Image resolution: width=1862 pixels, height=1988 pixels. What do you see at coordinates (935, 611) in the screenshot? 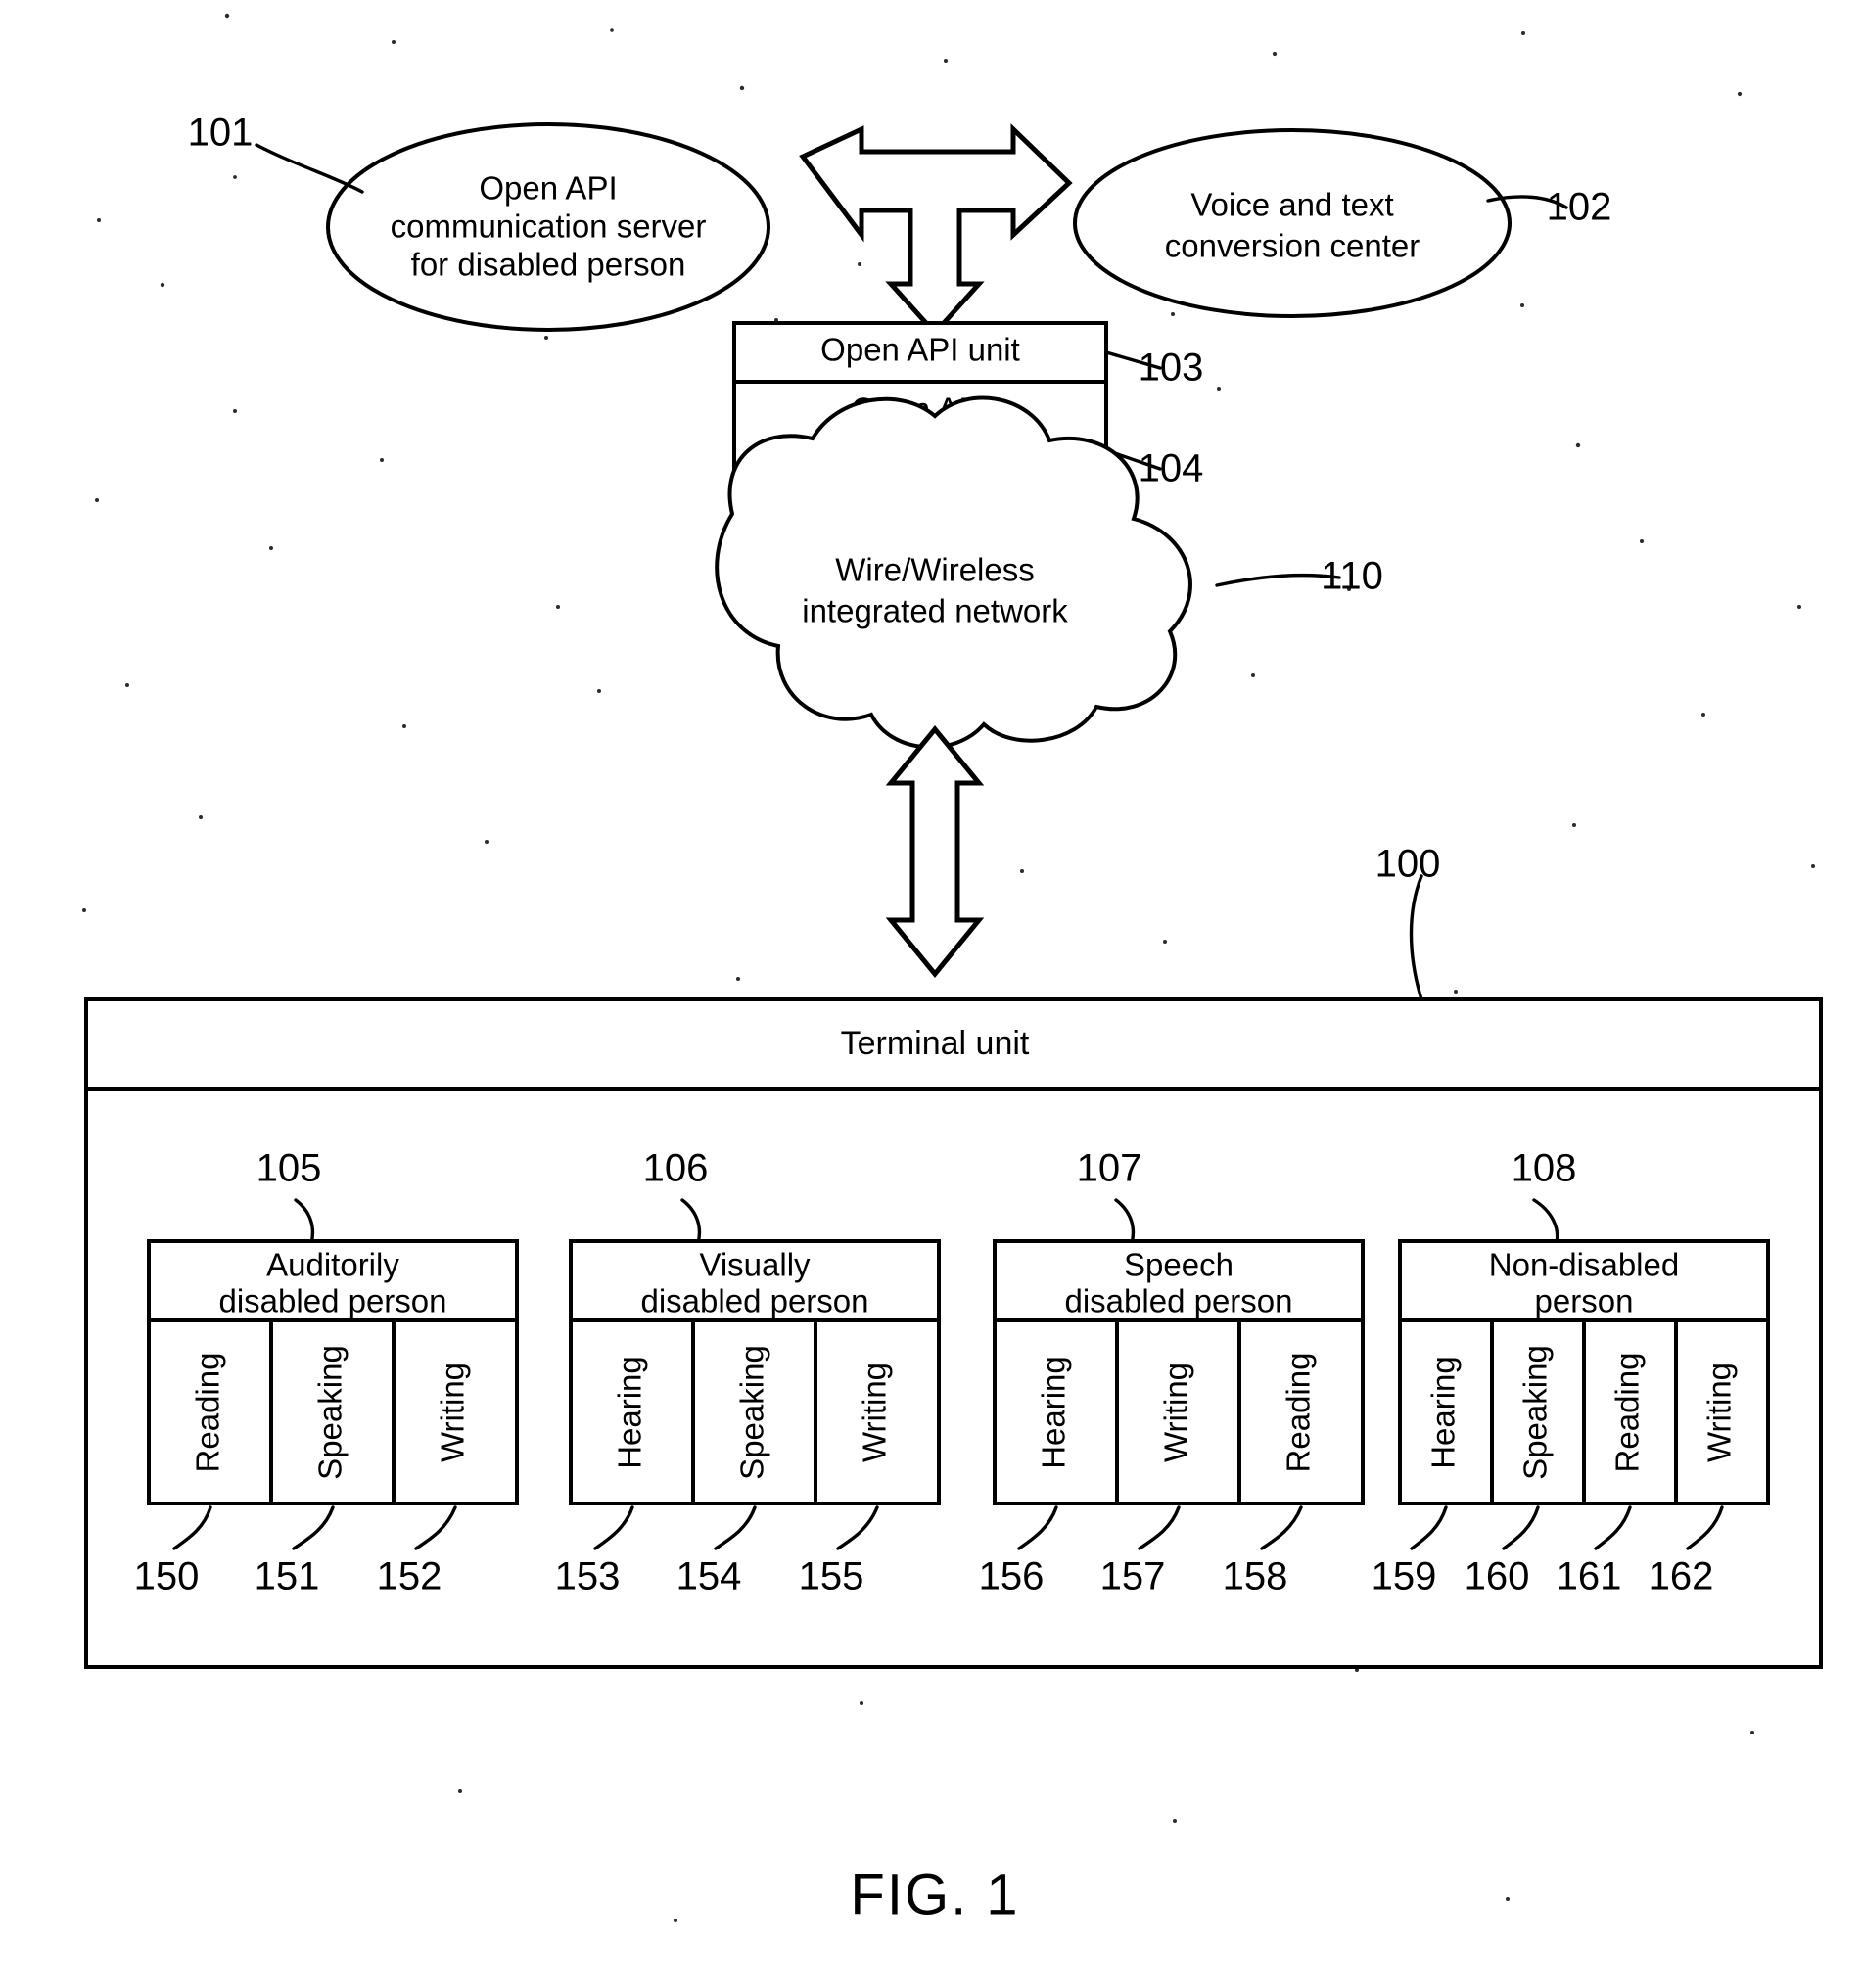
I see `cloud-line-2: integrated network` at bounding box center [935, 611].